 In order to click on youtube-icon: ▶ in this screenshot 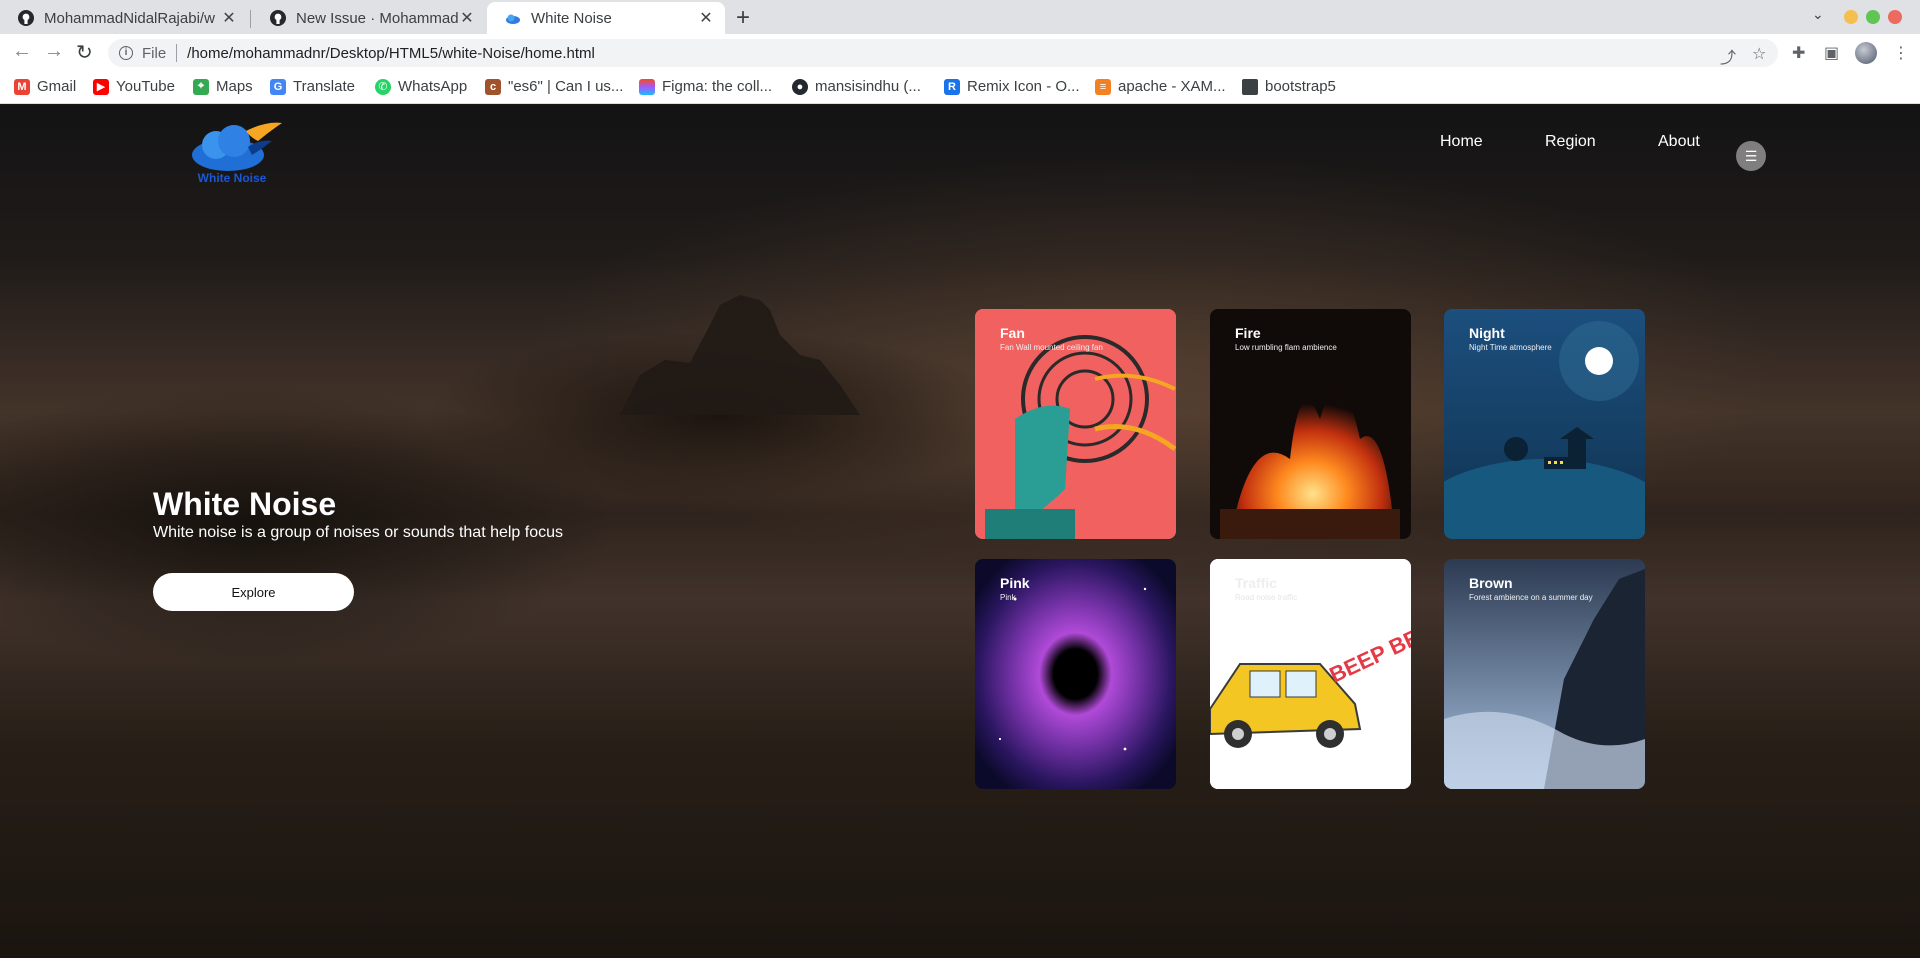, I will do `click(101, 86)`.